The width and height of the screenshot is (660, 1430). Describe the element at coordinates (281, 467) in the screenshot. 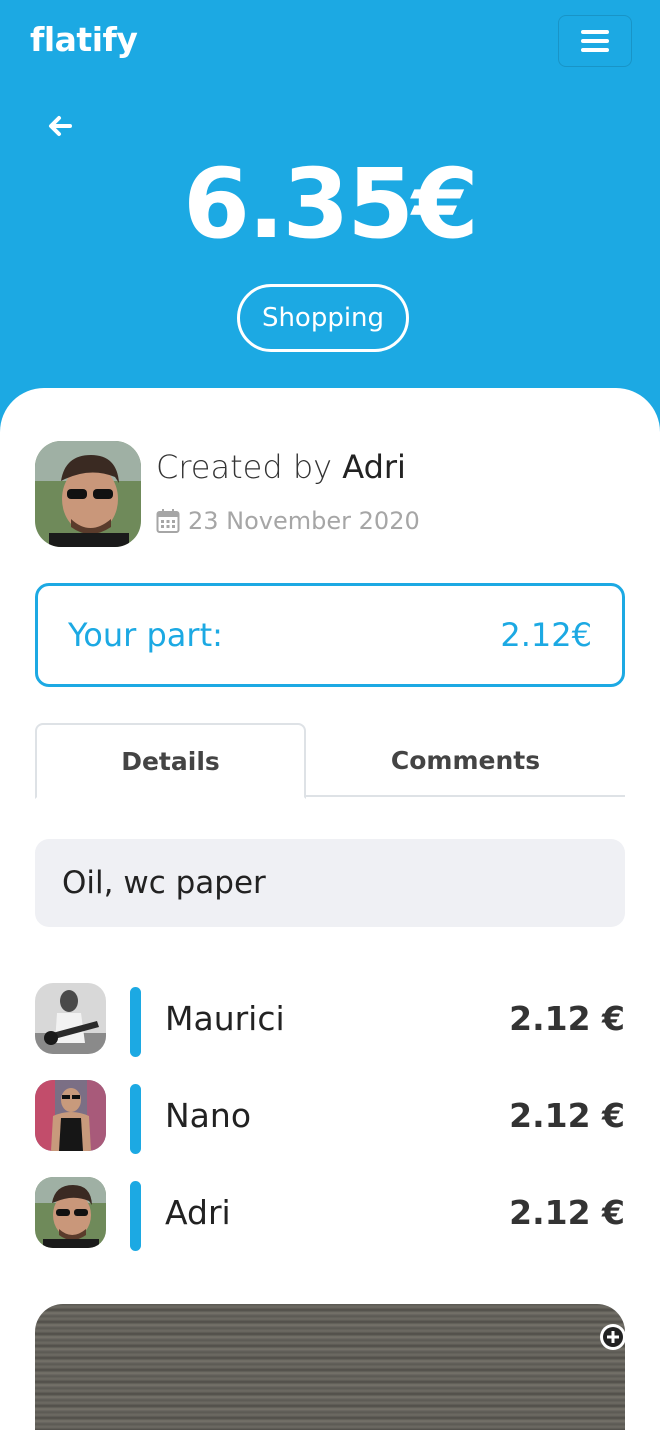

I see `created-by: Created by Adri` at that location.